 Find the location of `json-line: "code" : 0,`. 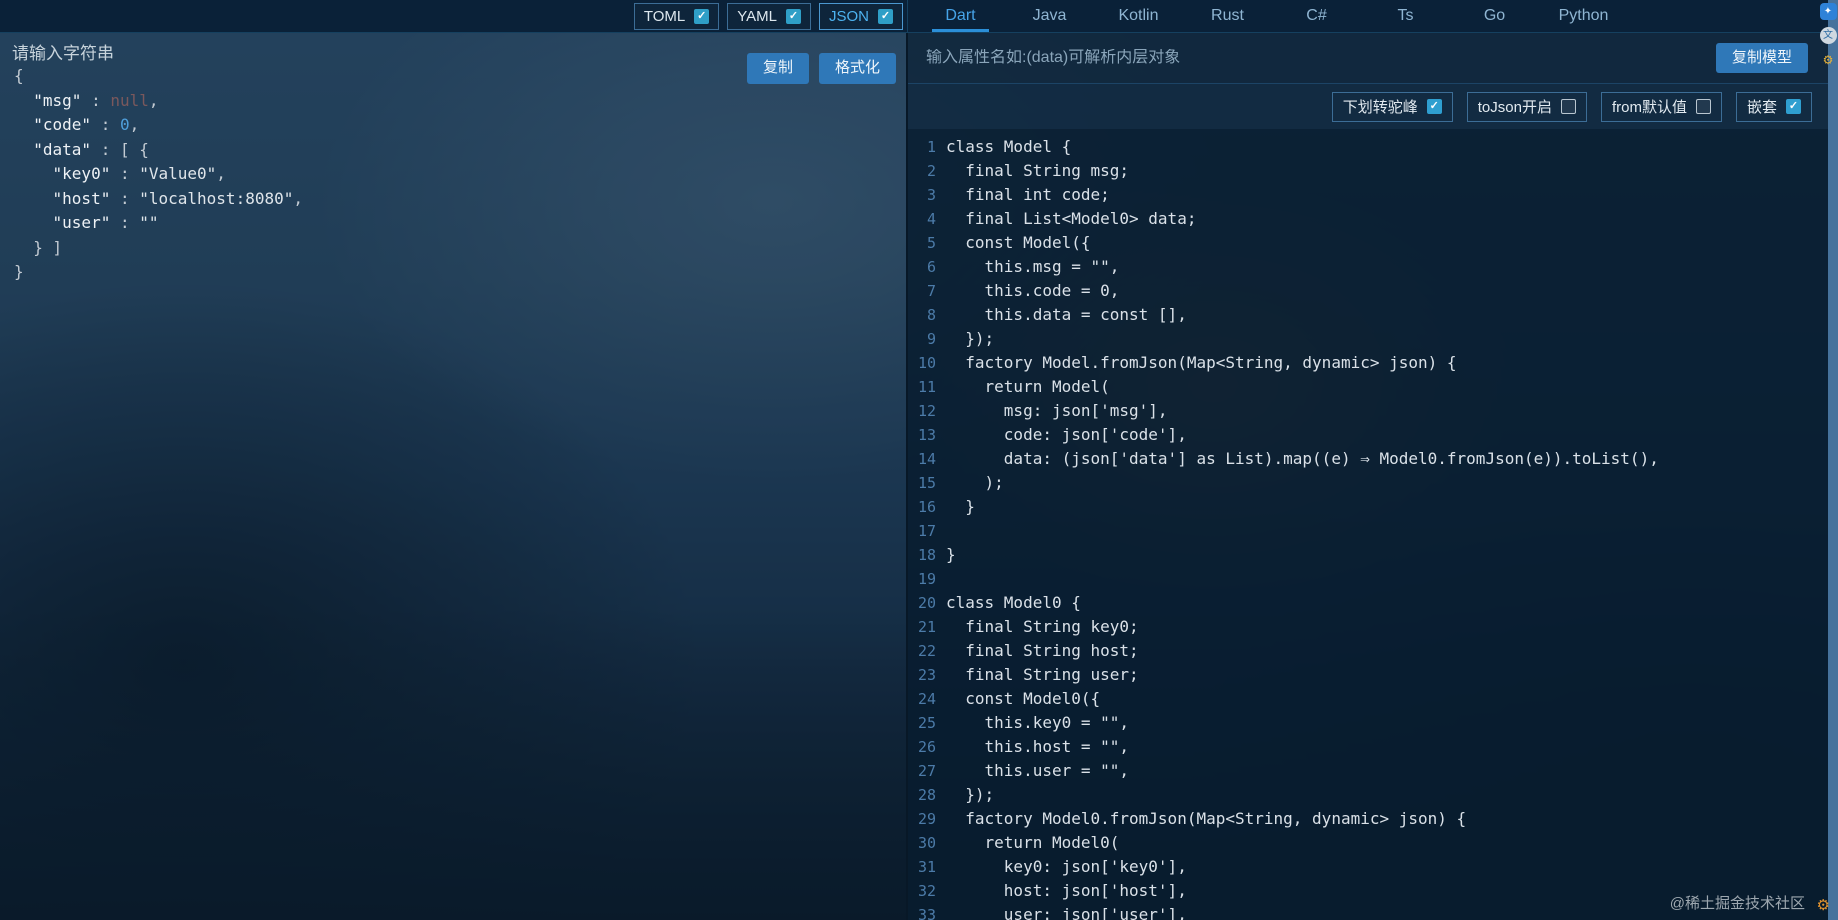

json-line: "code" : 0, is located at coordinates (86, 124).